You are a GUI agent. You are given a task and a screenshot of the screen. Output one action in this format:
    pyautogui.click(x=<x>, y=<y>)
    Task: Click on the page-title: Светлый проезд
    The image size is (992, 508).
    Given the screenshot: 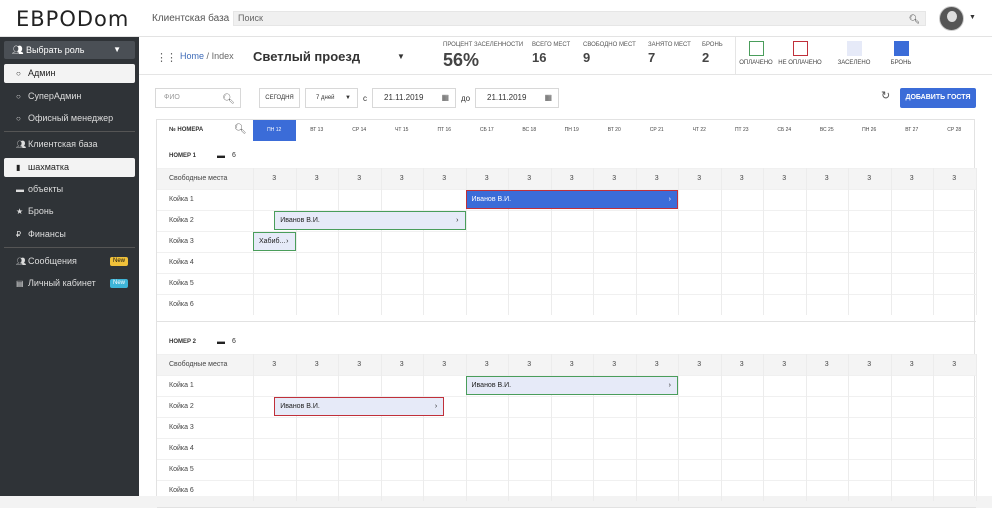 What is the action you would take?
    pyautogui.click(x=306, y=56)
    